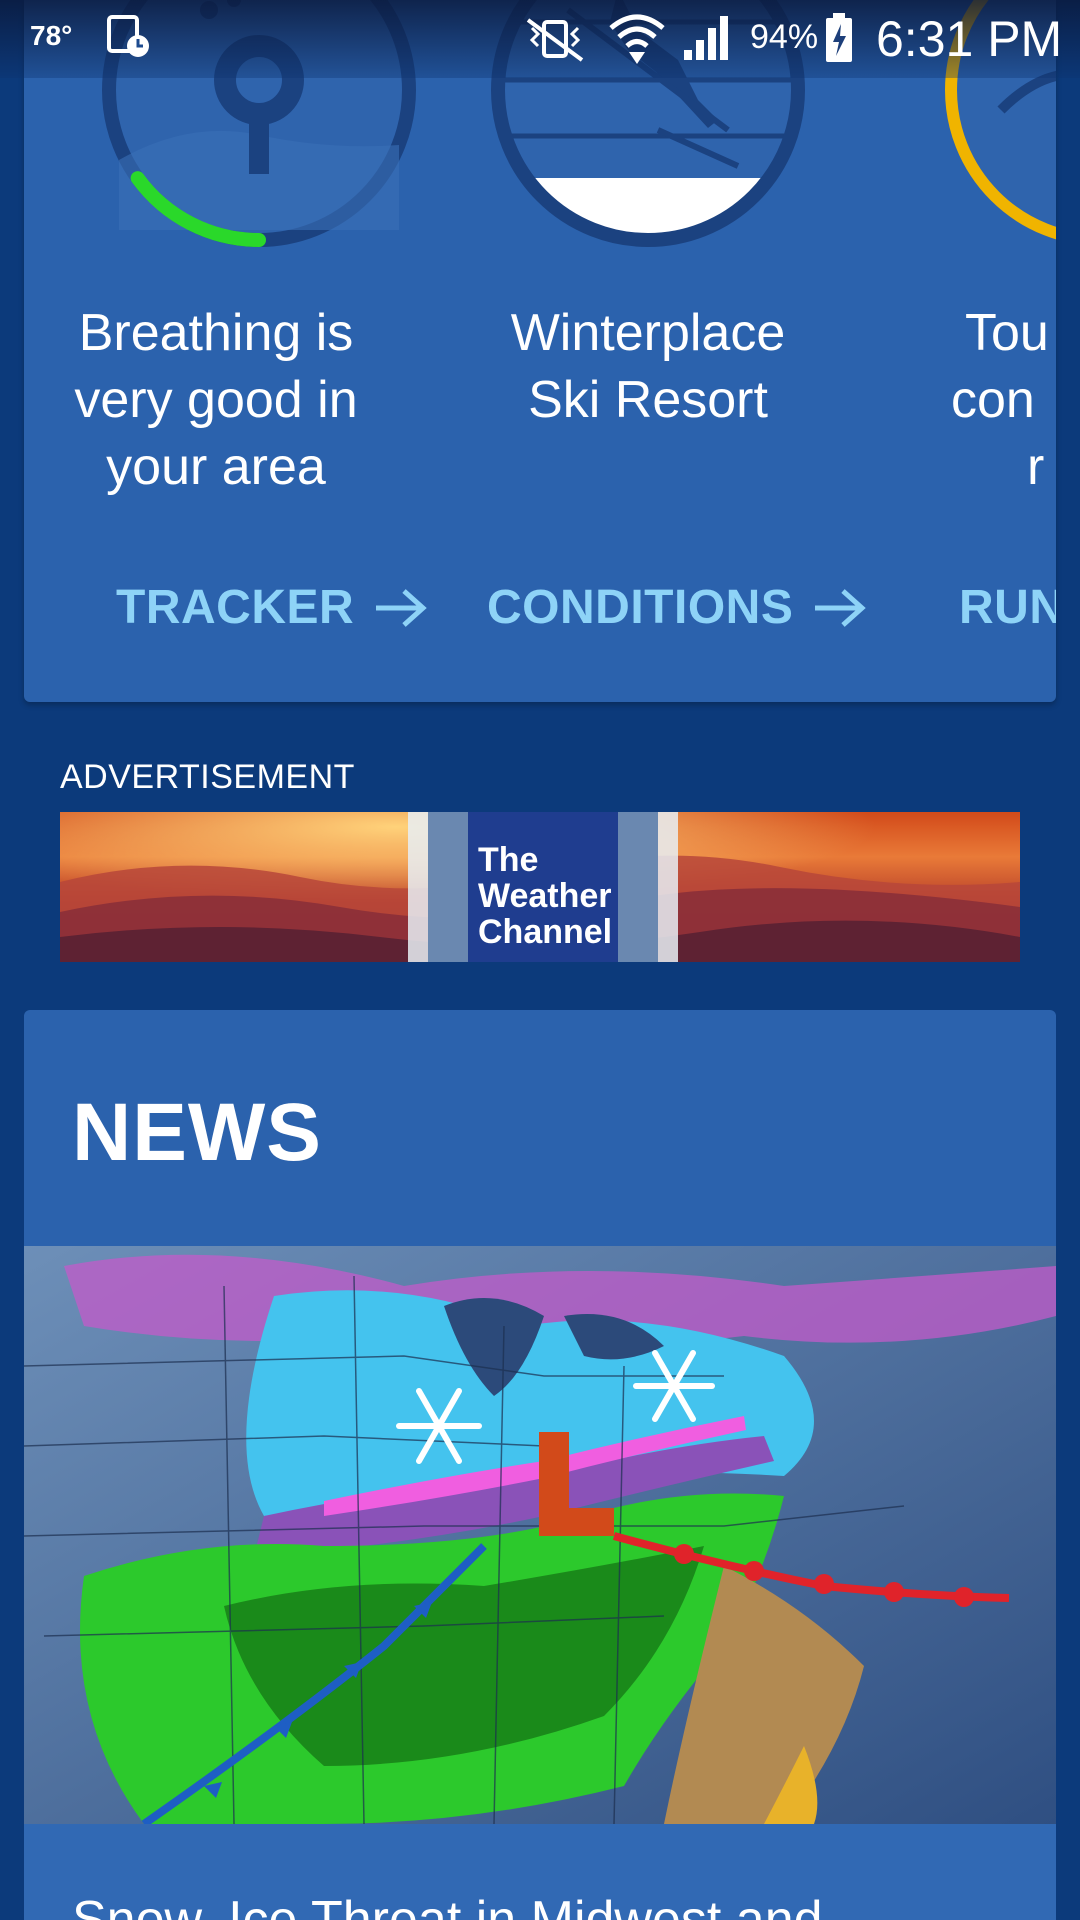 This screenshot has width=1080, height=1920. I want to click on card-title-line: Winterplace, so click(648, 333).